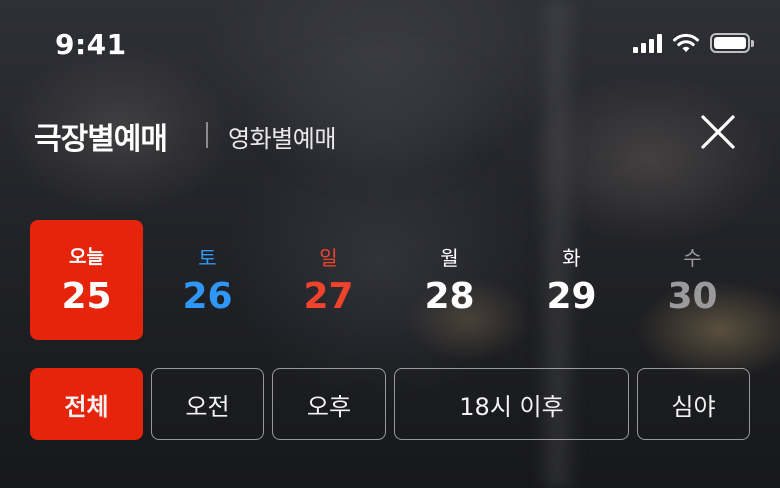  I want to click on filter-afternoon-button: 오후, so click(329, 404).